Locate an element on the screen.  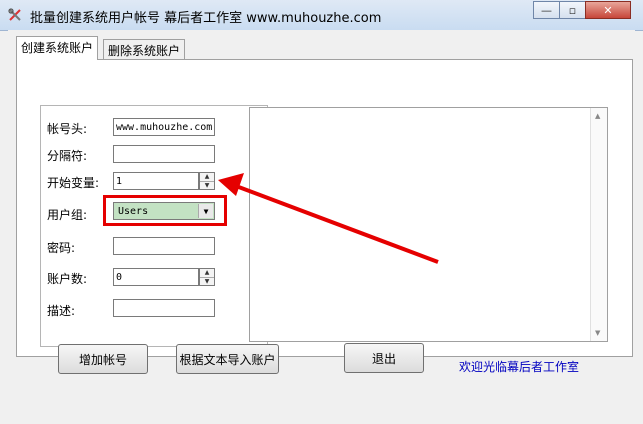
tab-create-accounts: 创建系统账户 is located at coordinates (57, 48).